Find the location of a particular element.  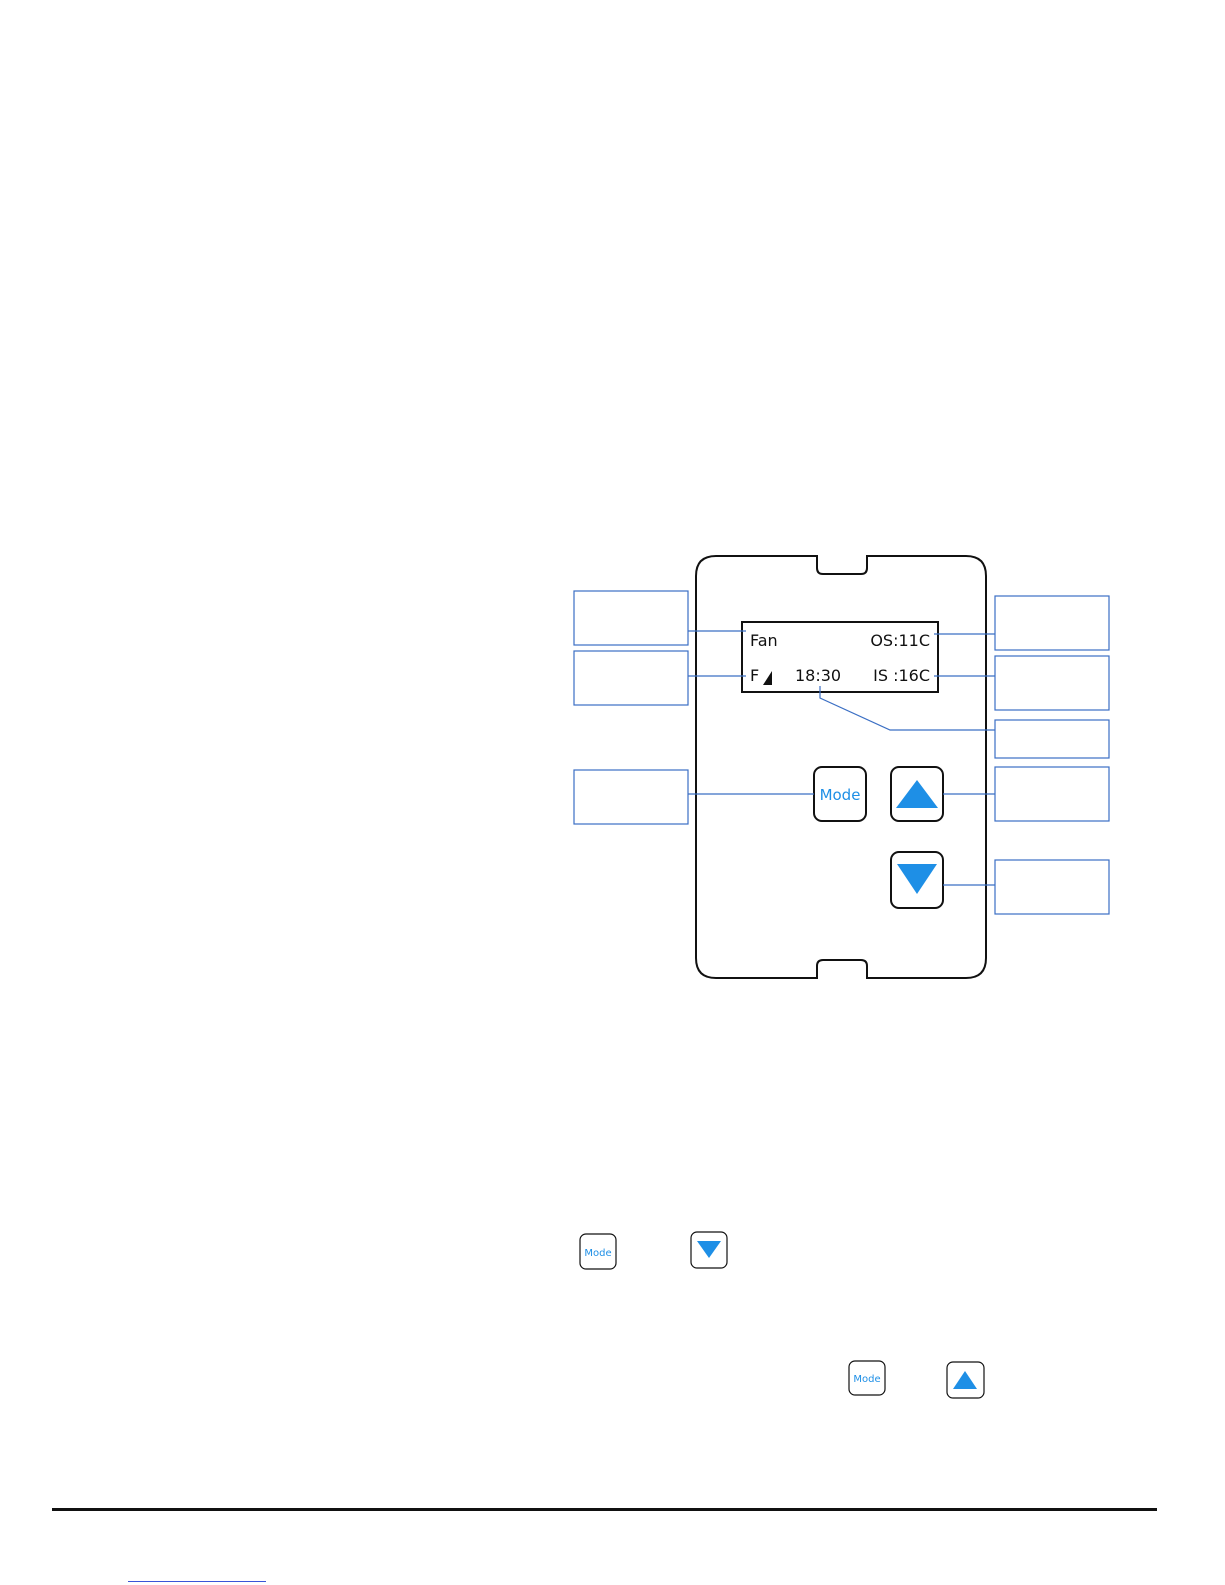

lcd-mode-text: Fan is located at coordinates (764, 640).